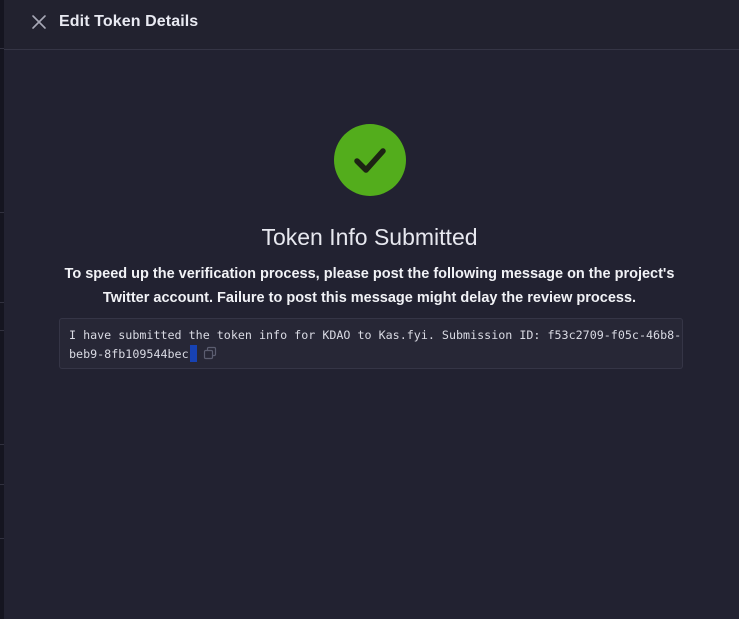 The height and width of the screenshot is (619, 739). I want to click on message-line-2-wrapper: beb9-8fb109544bec, so click(133, 354).